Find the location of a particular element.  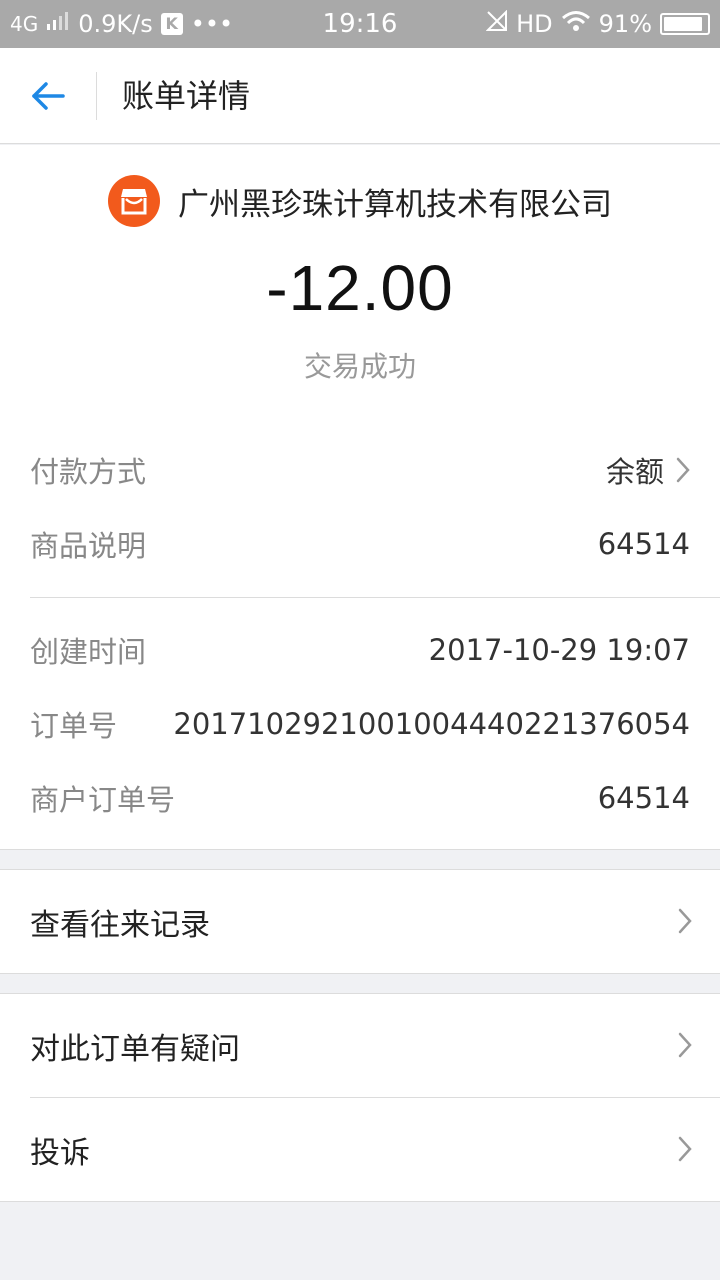

order-number-label: 订单号 is located at coordinates (74, 726).